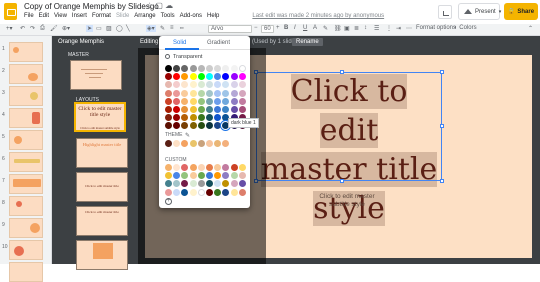 Image resolution: width=540 pixels, height=282 pixels. I want to click on present-button: Present ▾, so click(479, 11).